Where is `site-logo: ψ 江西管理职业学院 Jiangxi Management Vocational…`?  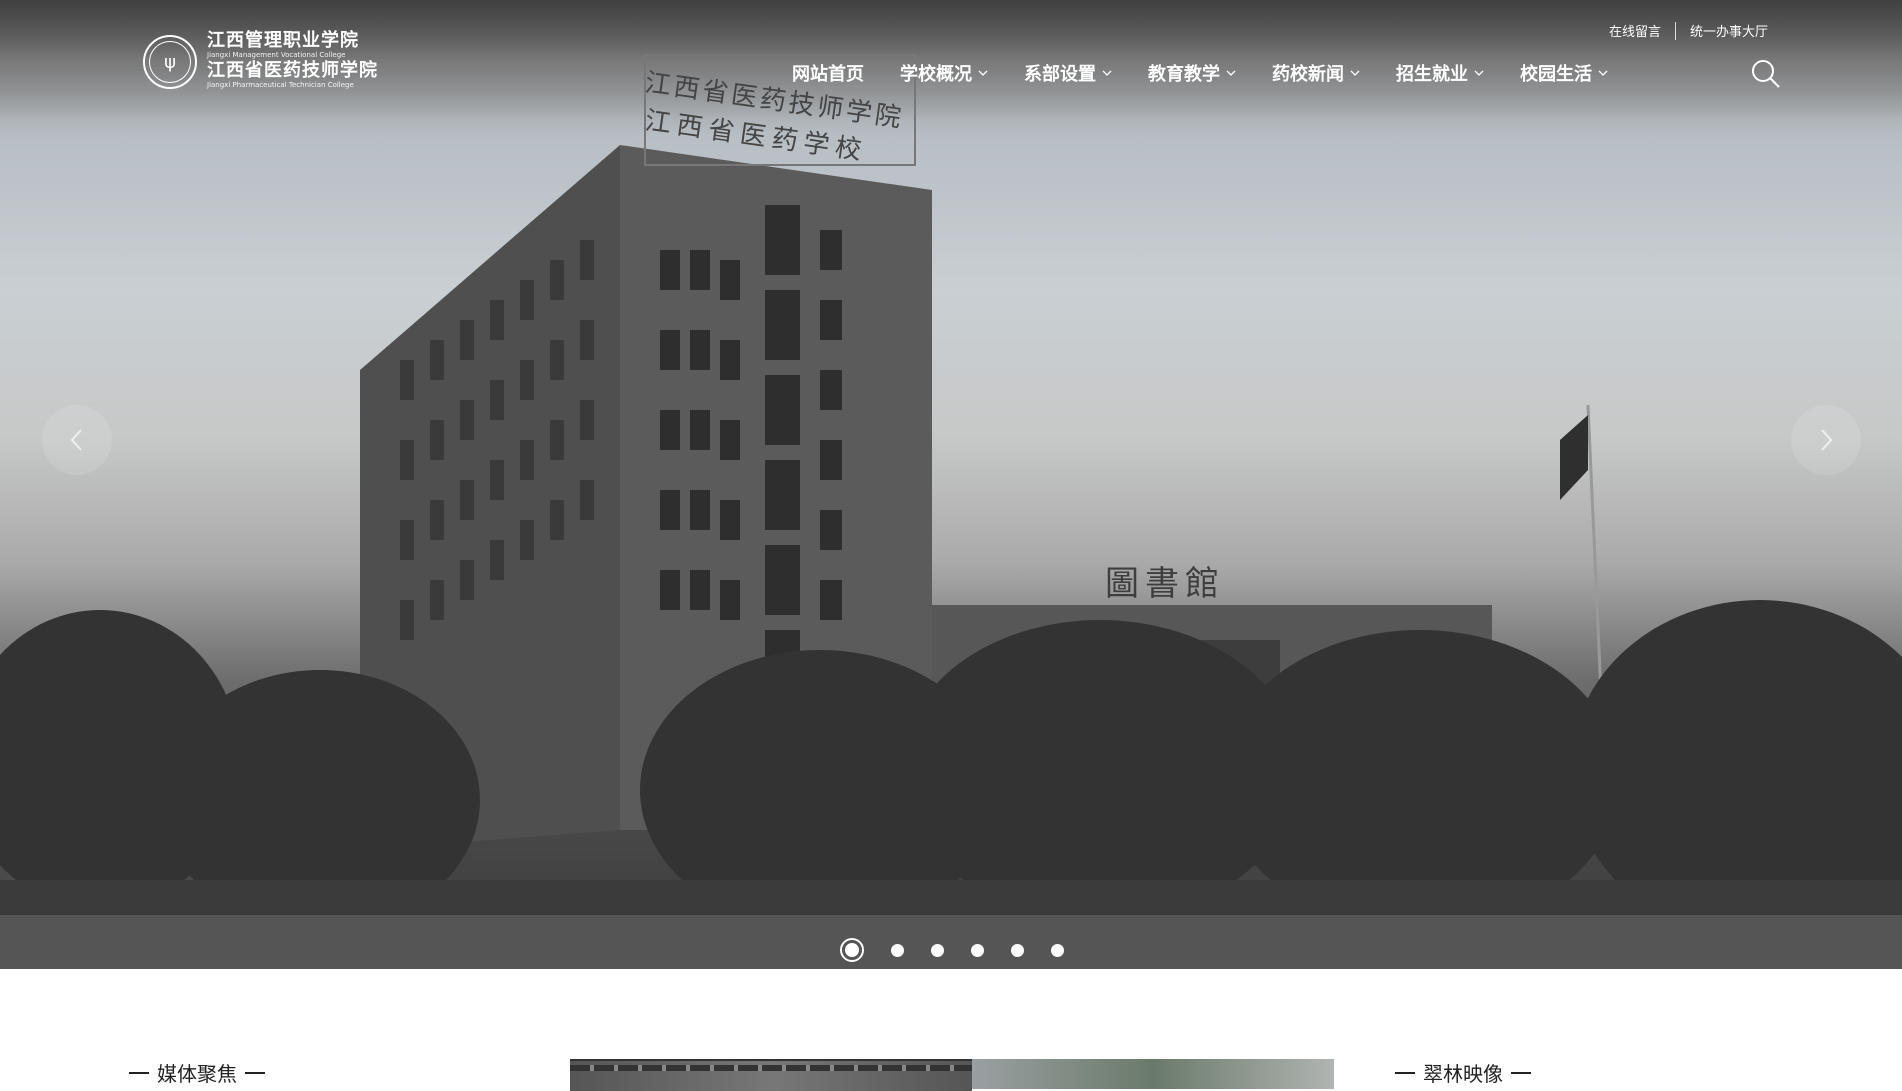 site-logo: ψ 江西管理职业学院 Jiangxi Management Vocational… is located at coordinates (260, 62).